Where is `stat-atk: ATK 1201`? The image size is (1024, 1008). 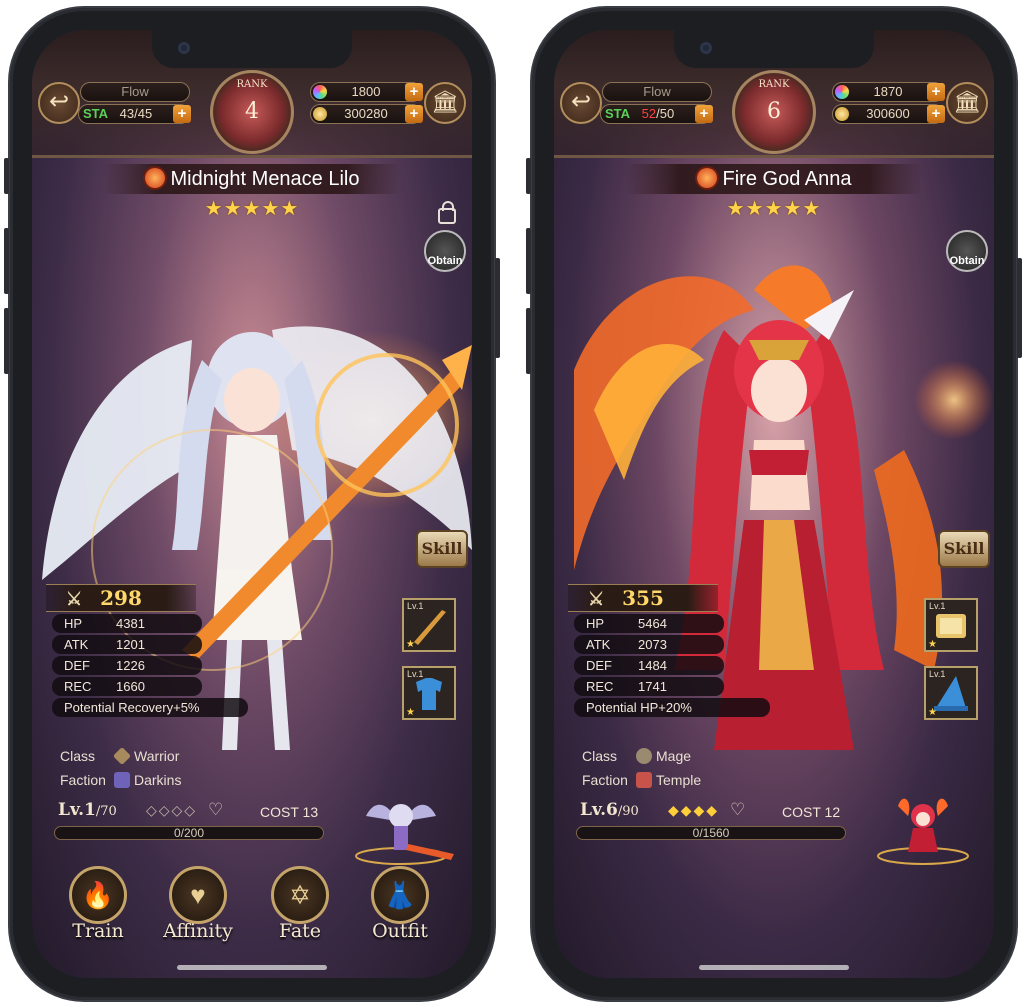
stat-atk: ATK 1201 is located at coordinates (127, 644).